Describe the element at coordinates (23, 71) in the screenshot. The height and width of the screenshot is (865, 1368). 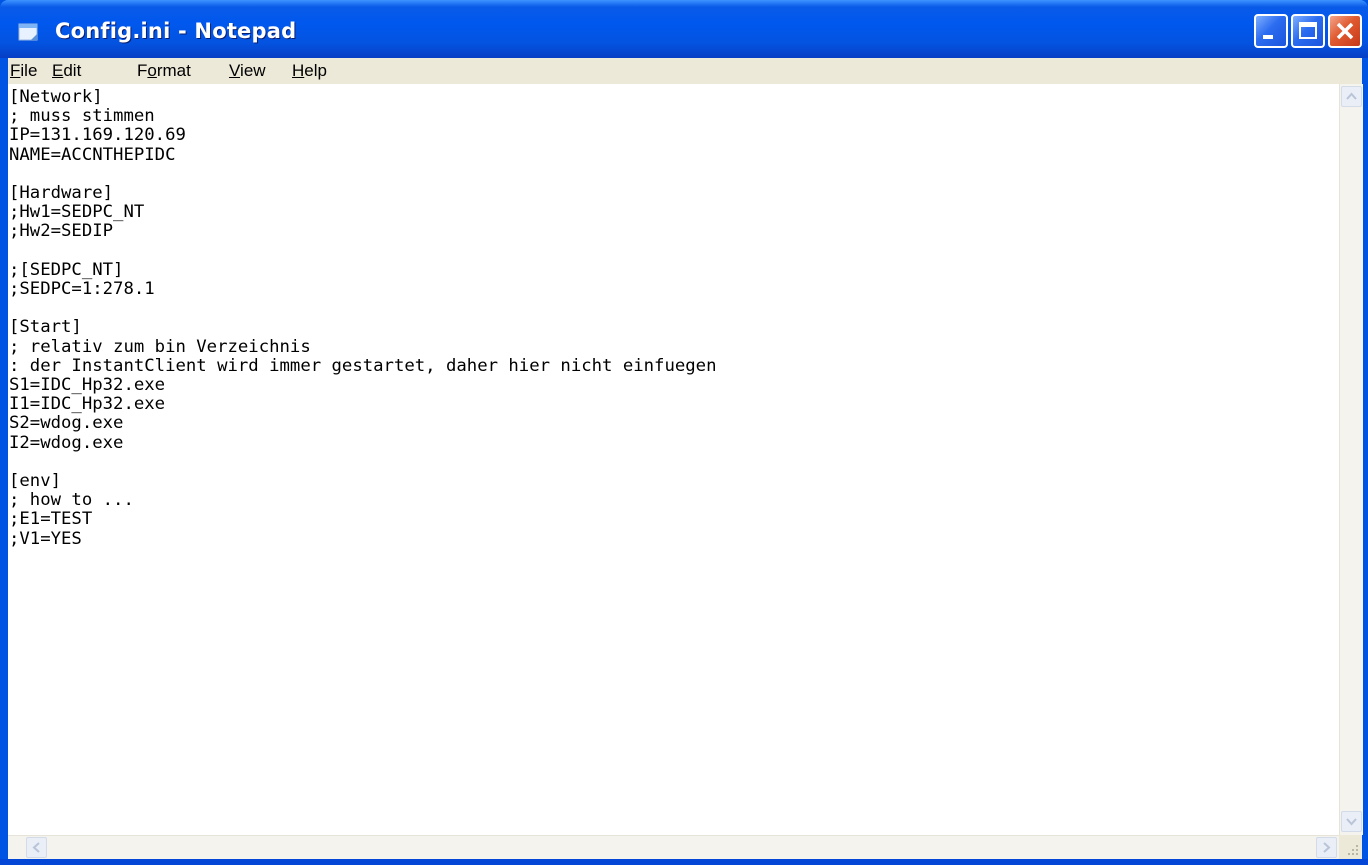
I see `menu-file: File` at that location.